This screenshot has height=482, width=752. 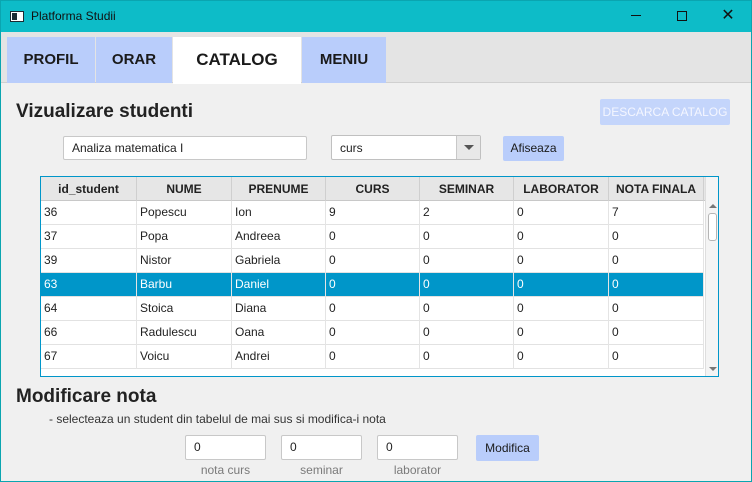 What do you see at coordinates (279, 237) in the screenshot?
I see `cell-prenume: Andreea` at bounding box center [279, 237].